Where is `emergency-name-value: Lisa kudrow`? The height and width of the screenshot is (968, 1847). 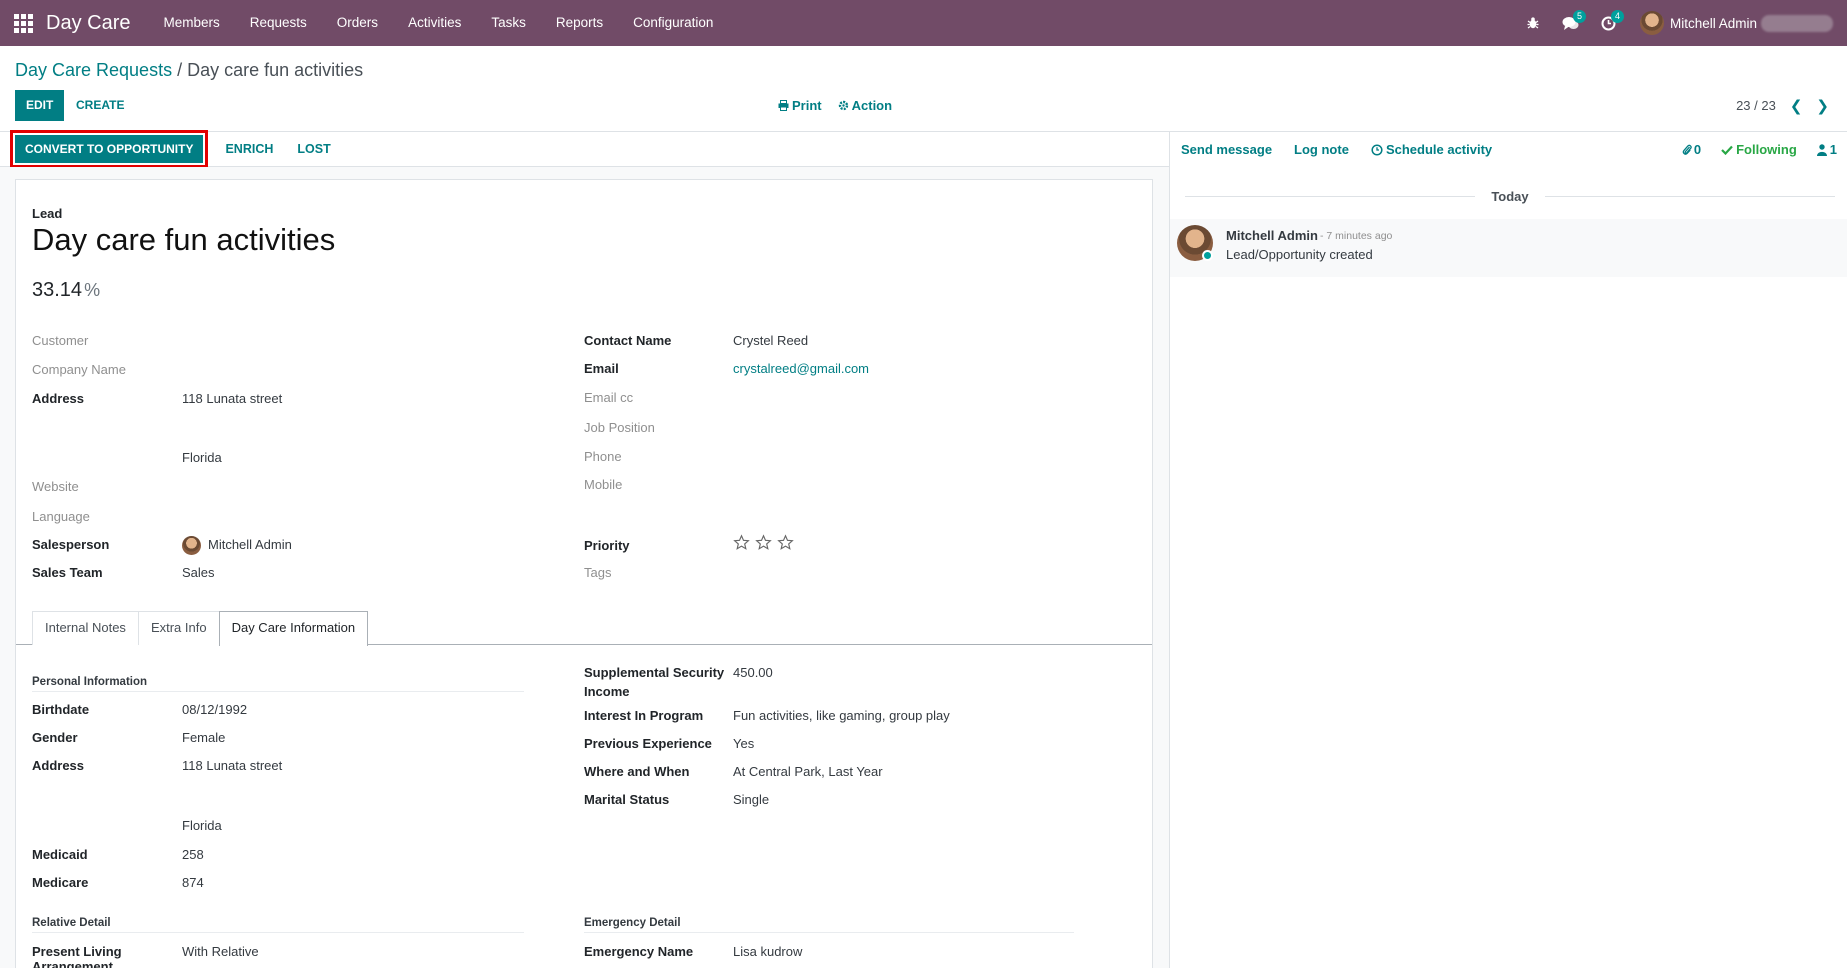
emergency-name-value: Lisa kudrow is located at coordinates (768, 951).